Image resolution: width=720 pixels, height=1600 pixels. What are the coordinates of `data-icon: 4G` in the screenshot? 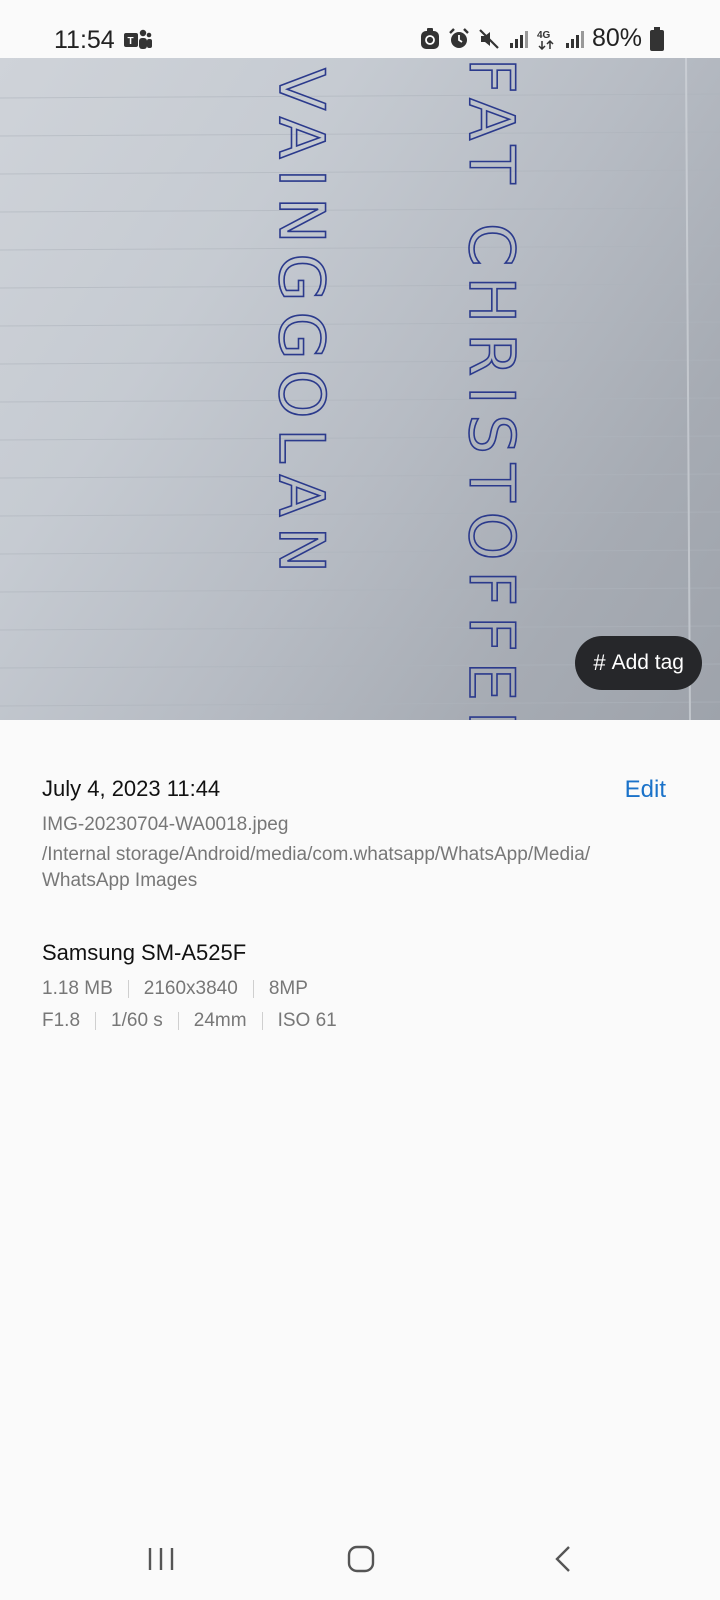 It's located at (546, 39).